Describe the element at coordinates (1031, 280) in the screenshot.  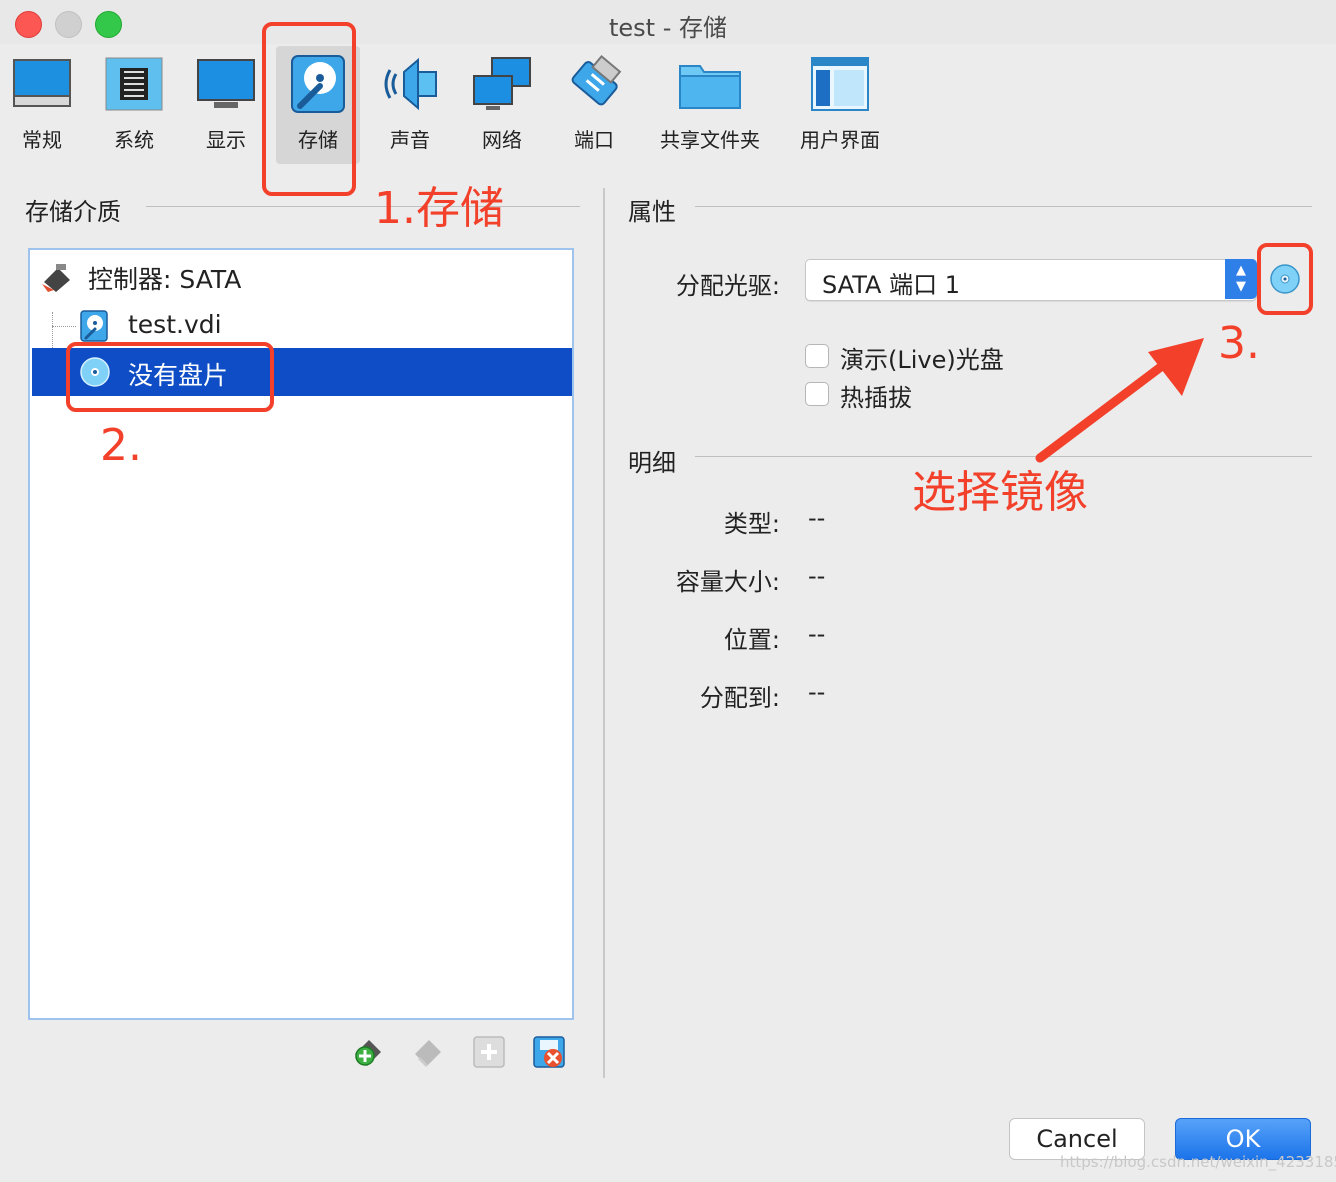
I see `optical-drive-select: SATA 端口 1 ▲ ▼` at that location.